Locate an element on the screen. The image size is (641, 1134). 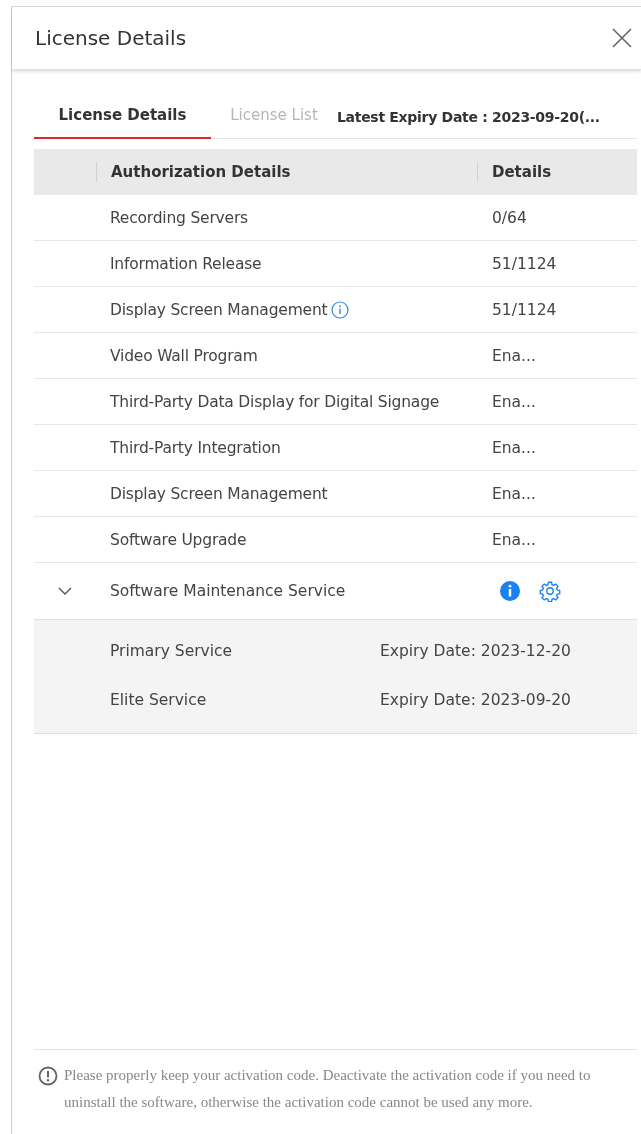
column-header: Authorization Details is located at coordinates (286, 172).